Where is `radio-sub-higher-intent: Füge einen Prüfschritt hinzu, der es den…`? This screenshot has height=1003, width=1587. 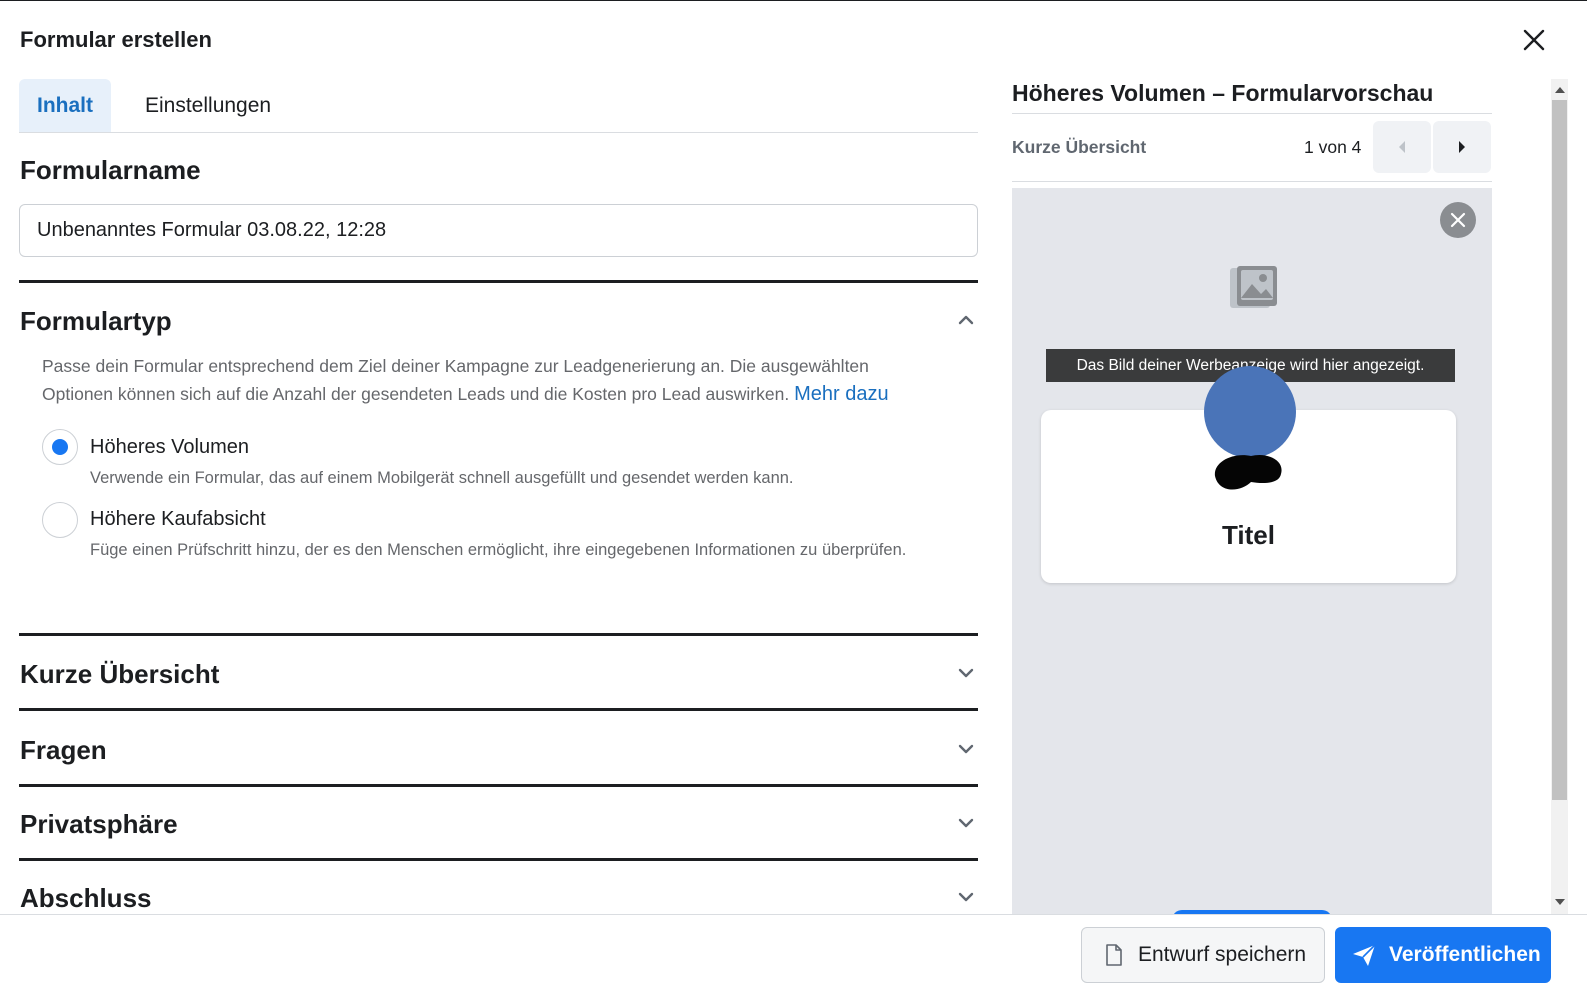
radio-sub-higher-intent: Füge einen Prüfschritt hinzu, der es den… is located at coordinates (498, 550).